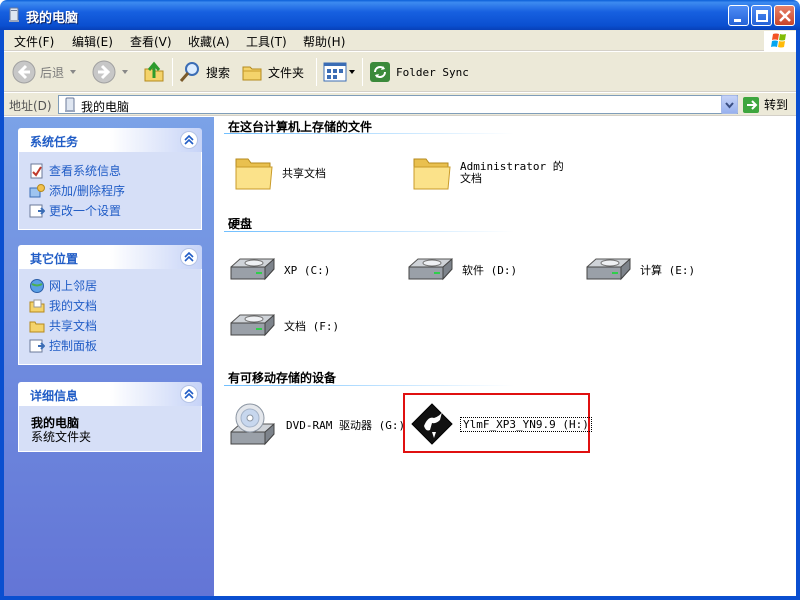 This screenshot has height=600, width=800. Describe the element at coordinates (279, 173) in the screenshot. I see `item-shared-documents: 共享文档` at that location.